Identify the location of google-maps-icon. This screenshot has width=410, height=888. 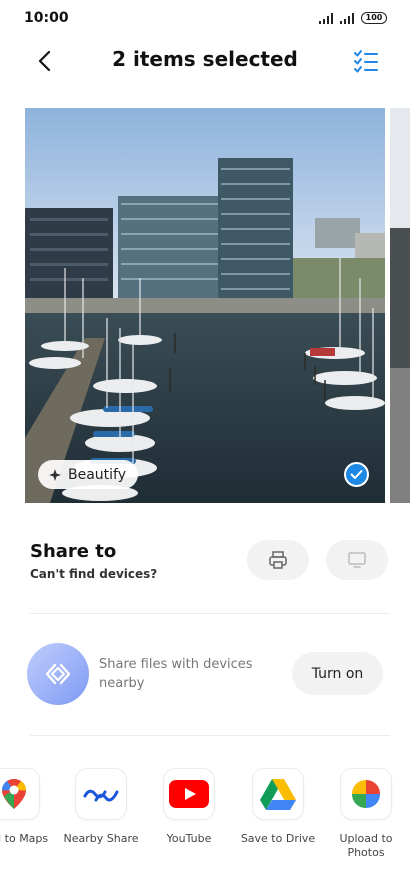
(14, 794).